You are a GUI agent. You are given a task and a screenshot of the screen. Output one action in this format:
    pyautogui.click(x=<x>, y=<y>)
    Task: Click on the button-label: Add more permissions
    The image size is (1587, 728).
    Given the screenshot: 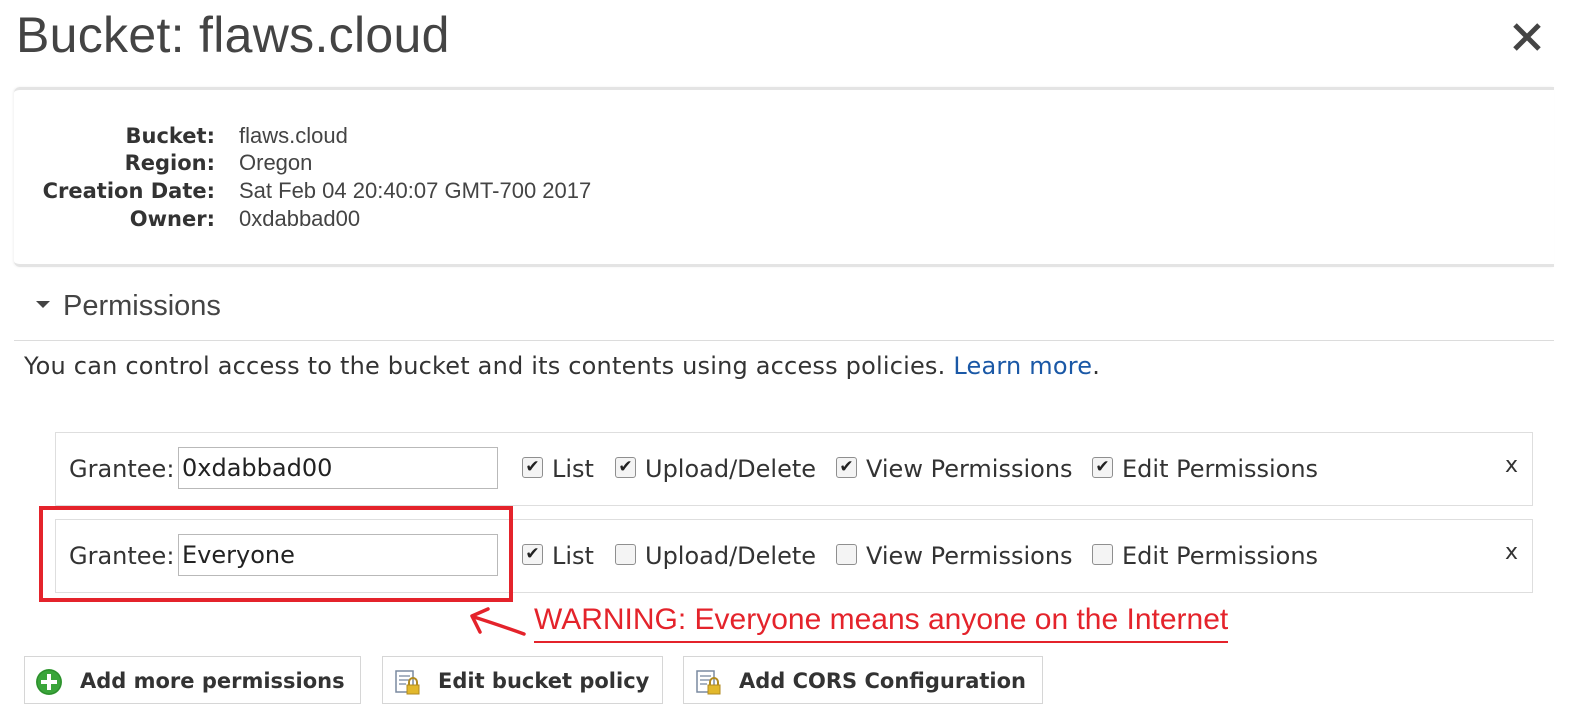 What is the action you would take?
    pyautogui.click(x=212, y=681)
    